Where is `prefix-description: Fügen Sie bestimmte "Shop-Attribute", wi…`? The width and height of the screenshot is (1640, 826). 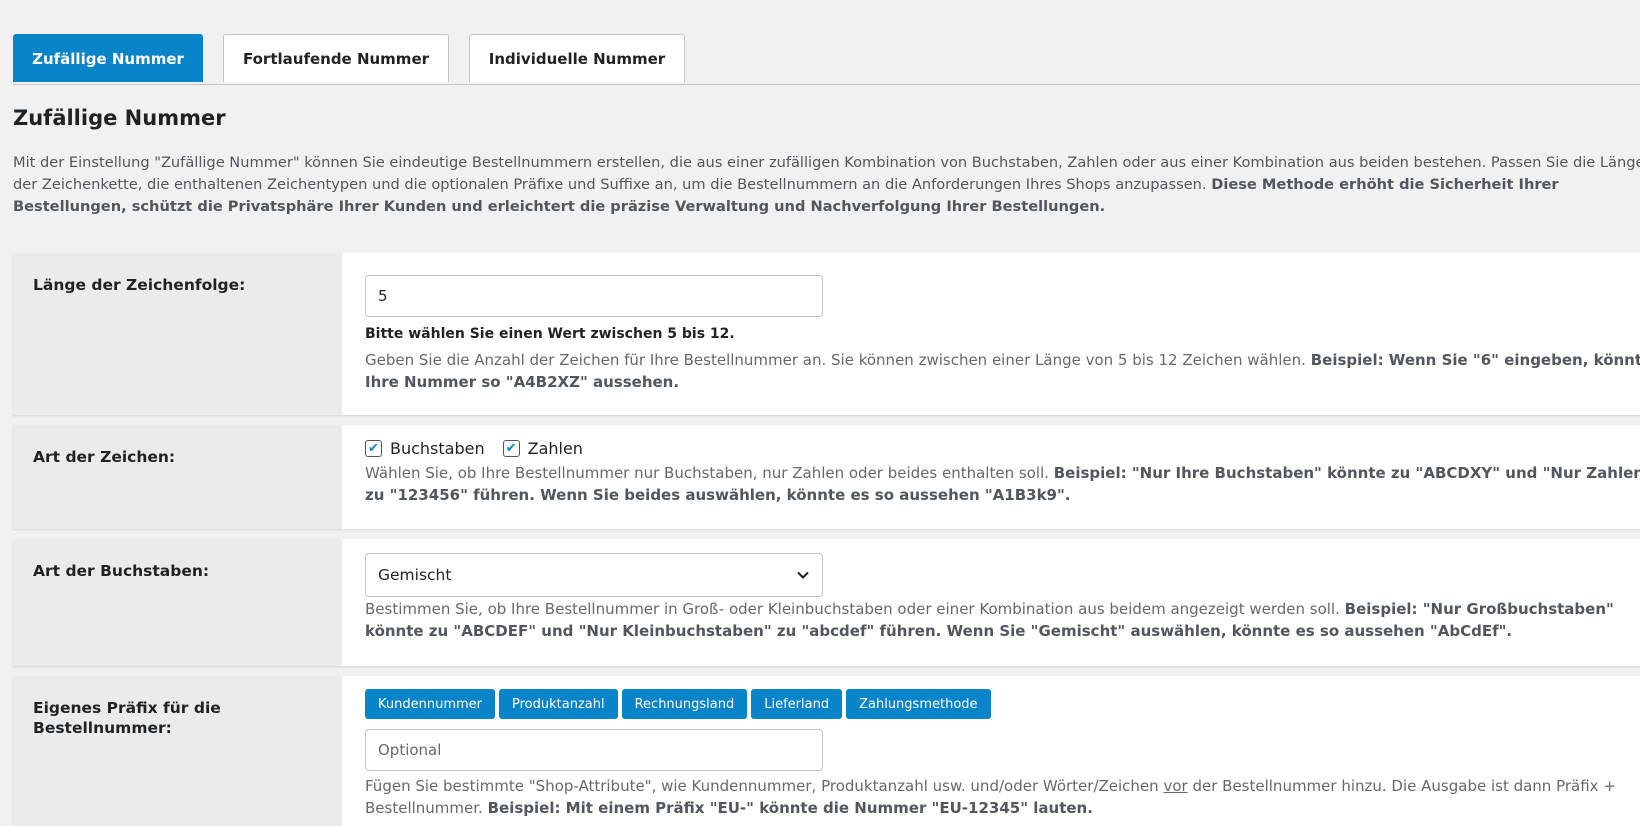
prefix-description: Fügen Sie bestimmte "Shop-Attribute", wi… is located at coordinates (1002, 797).